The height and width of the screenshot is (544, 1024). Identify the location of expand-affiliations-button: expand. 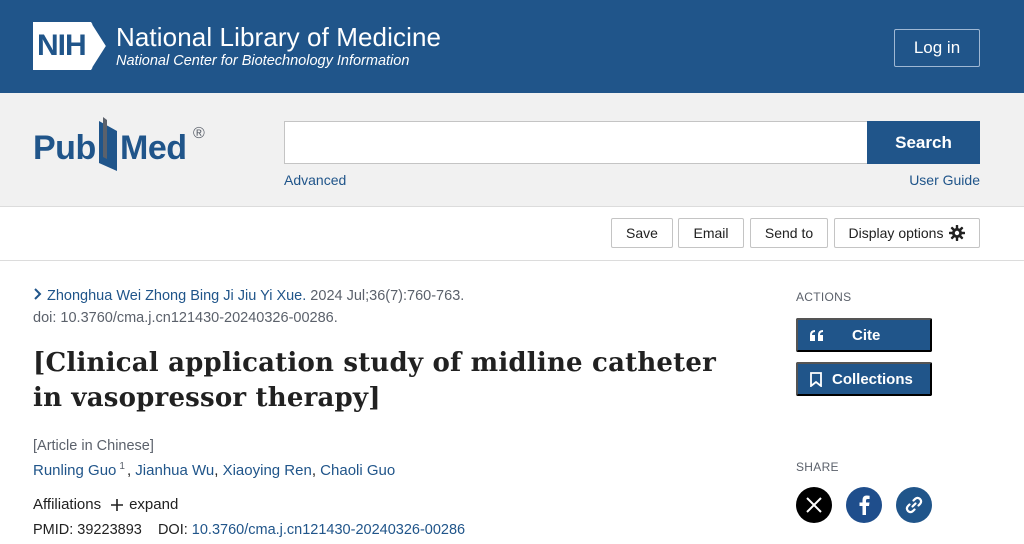
(144, 504).